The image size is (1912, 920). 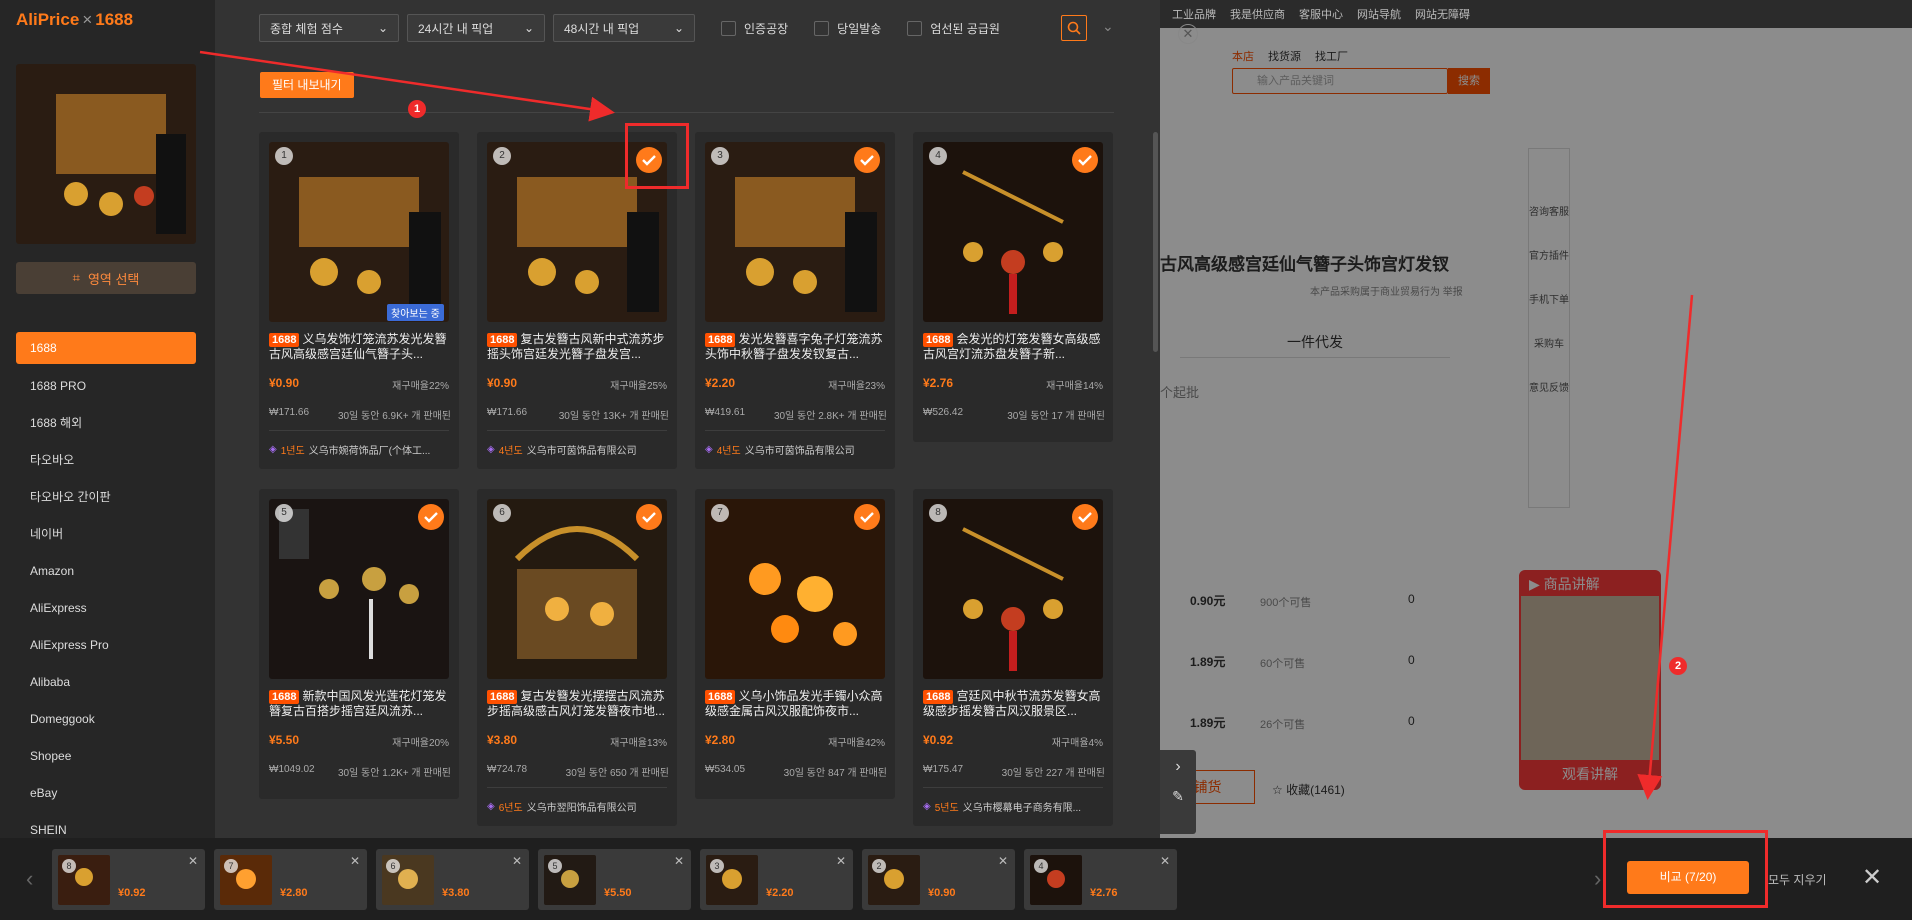 What do you see at coordinates (1331, 56) in the screenshot?
I see `search-tab-factory: 找工厂` at bounding box center [1331, 56].